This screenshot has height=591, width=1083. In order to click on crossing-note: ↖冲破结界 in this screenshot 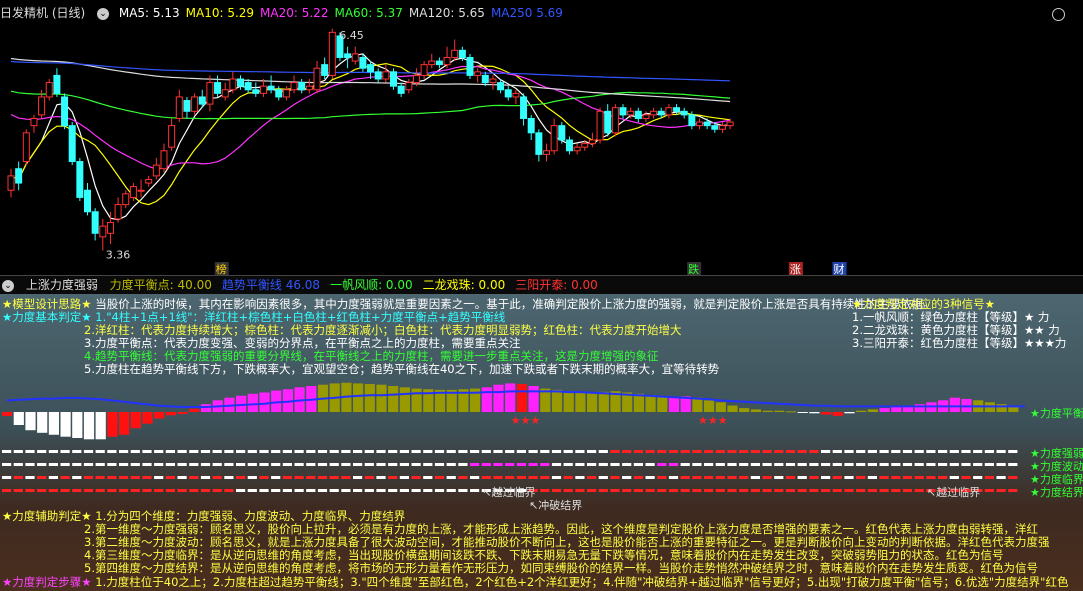, I will do `click(556, 505)`.